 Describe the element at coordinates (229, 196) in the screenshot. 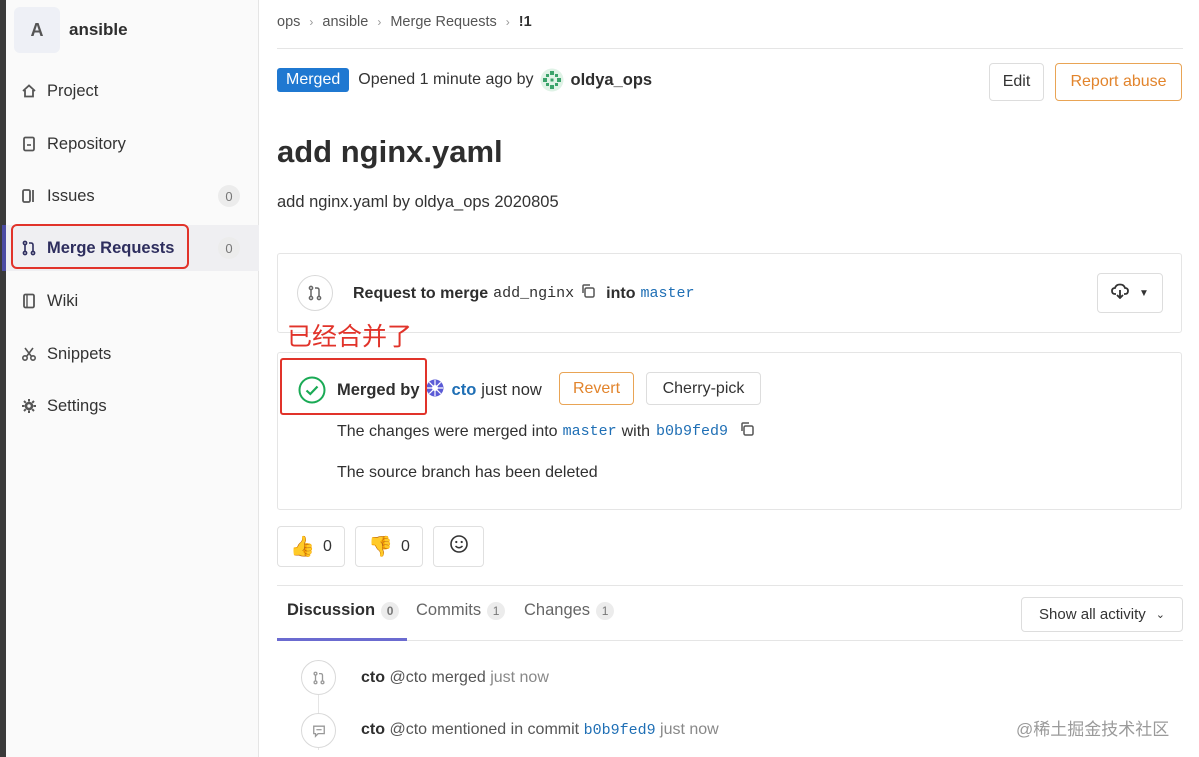

I see `issues-count-badge: 0` at that location.